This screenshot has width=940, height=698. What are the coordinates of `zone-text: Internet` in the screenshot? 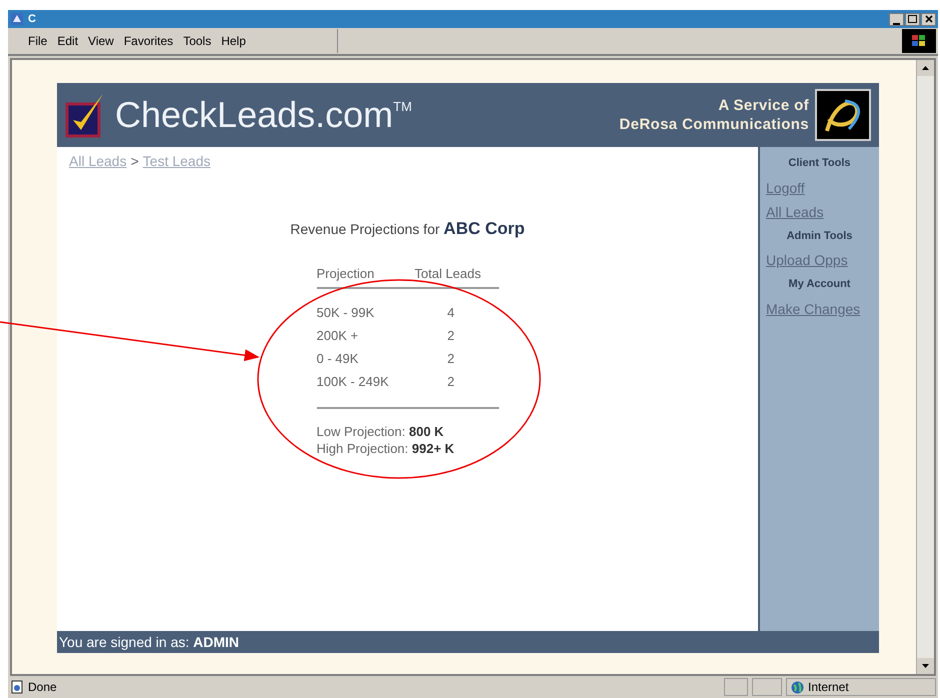 It's located at (828, 687).